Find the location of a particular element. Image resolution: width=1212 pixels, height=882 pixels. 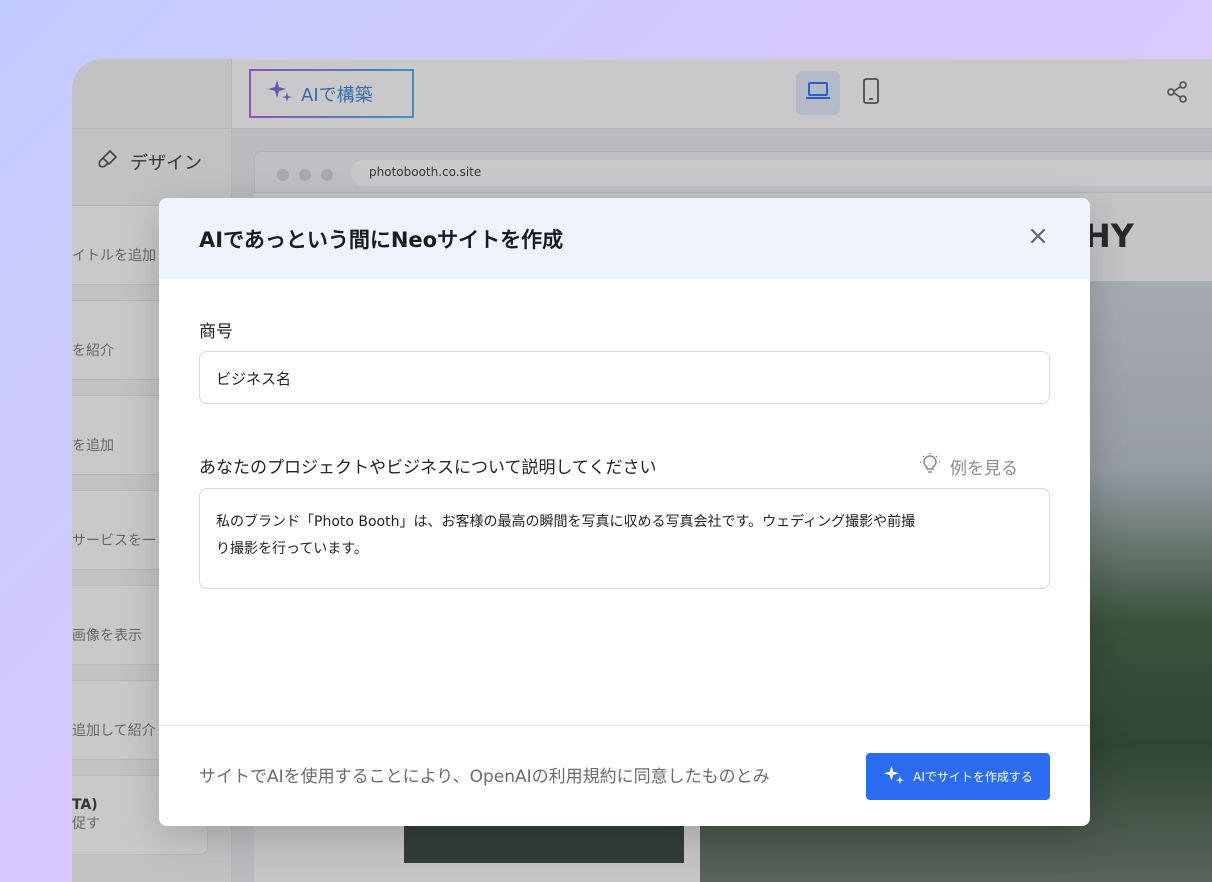

modal-title: AIであっという間にNeoサイトを作成 is located at coordinates (381, 239).